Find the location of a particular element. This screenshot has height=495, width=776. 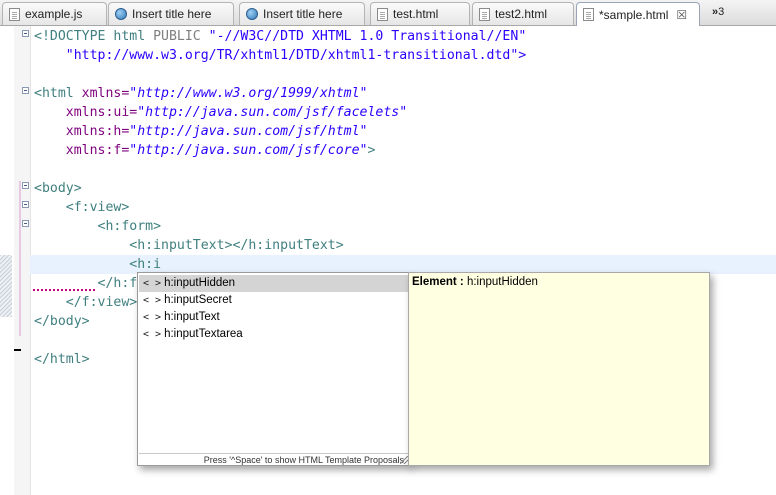

code-line-12: <h:inputText></h:inputText> is located at coordinates (189, 245).